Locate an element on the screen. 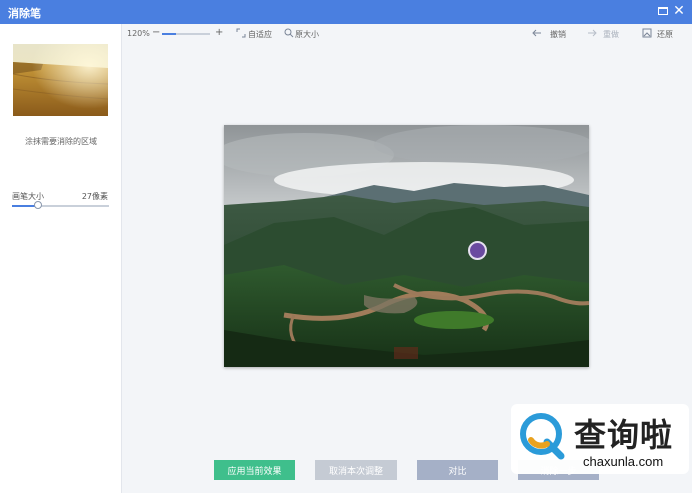 The image size is (692, 493). watermark-logo-icon is located at coordinates (543, 436).